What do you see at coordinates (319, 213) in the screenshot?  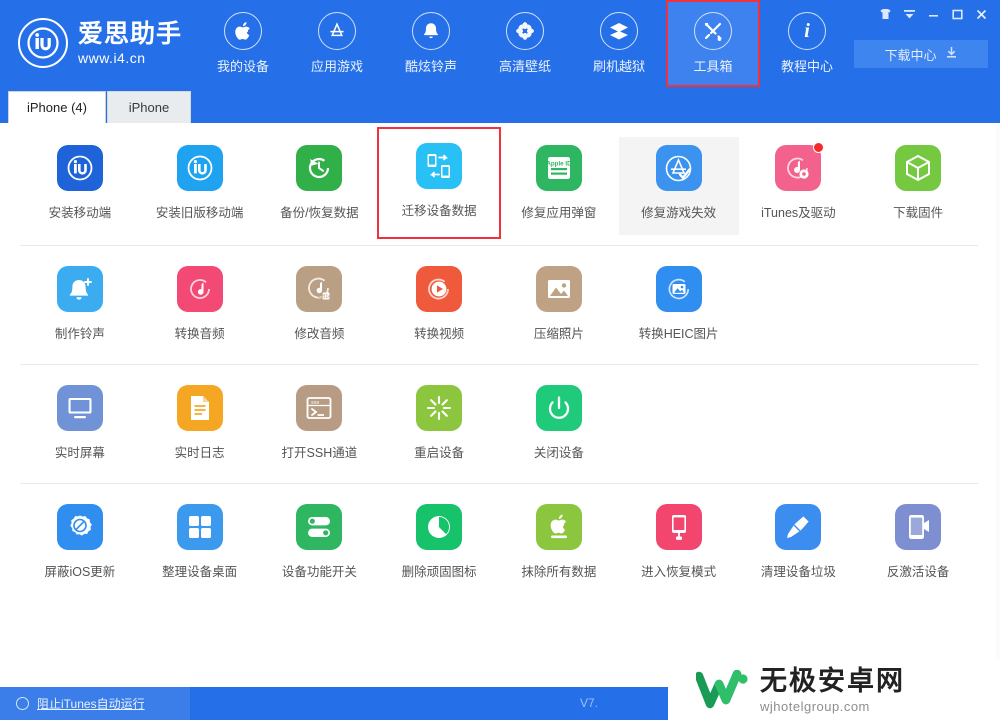 I see `tool-label: 备份/恢复数据` at bounding box center [319, 213].